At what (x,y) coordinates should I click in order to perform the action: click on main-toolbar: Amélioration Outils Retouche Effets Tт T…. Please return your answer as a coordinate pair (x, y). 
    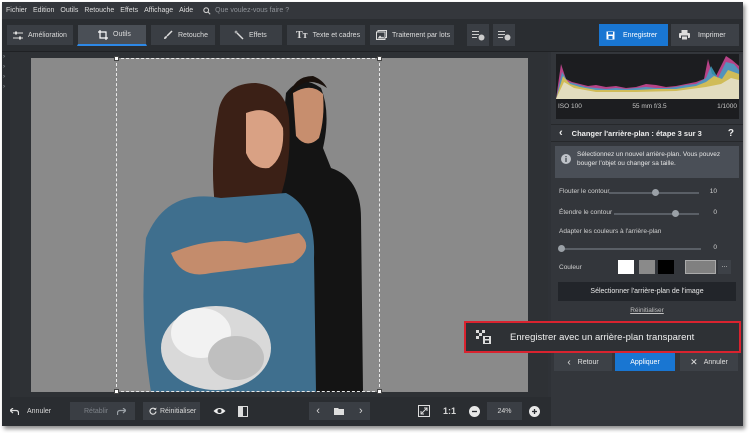
    Looking at the image, I should click on (372, 35).